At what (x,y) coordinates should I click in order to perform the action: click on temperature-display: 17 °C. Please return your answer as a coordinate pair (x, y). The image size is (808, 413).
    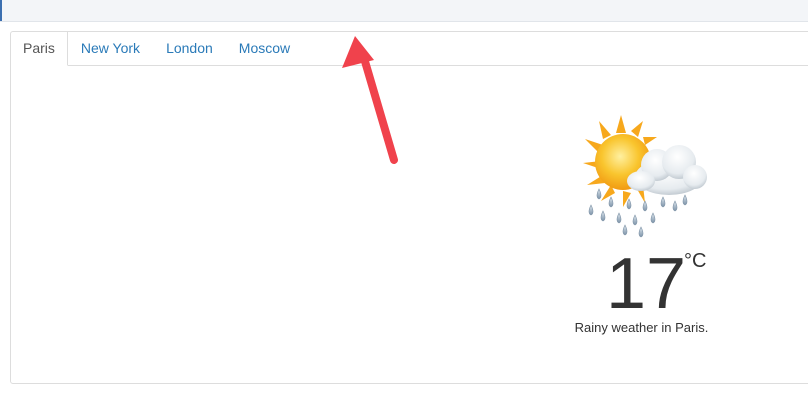
    Looking at the image, I should click on (660, 284).